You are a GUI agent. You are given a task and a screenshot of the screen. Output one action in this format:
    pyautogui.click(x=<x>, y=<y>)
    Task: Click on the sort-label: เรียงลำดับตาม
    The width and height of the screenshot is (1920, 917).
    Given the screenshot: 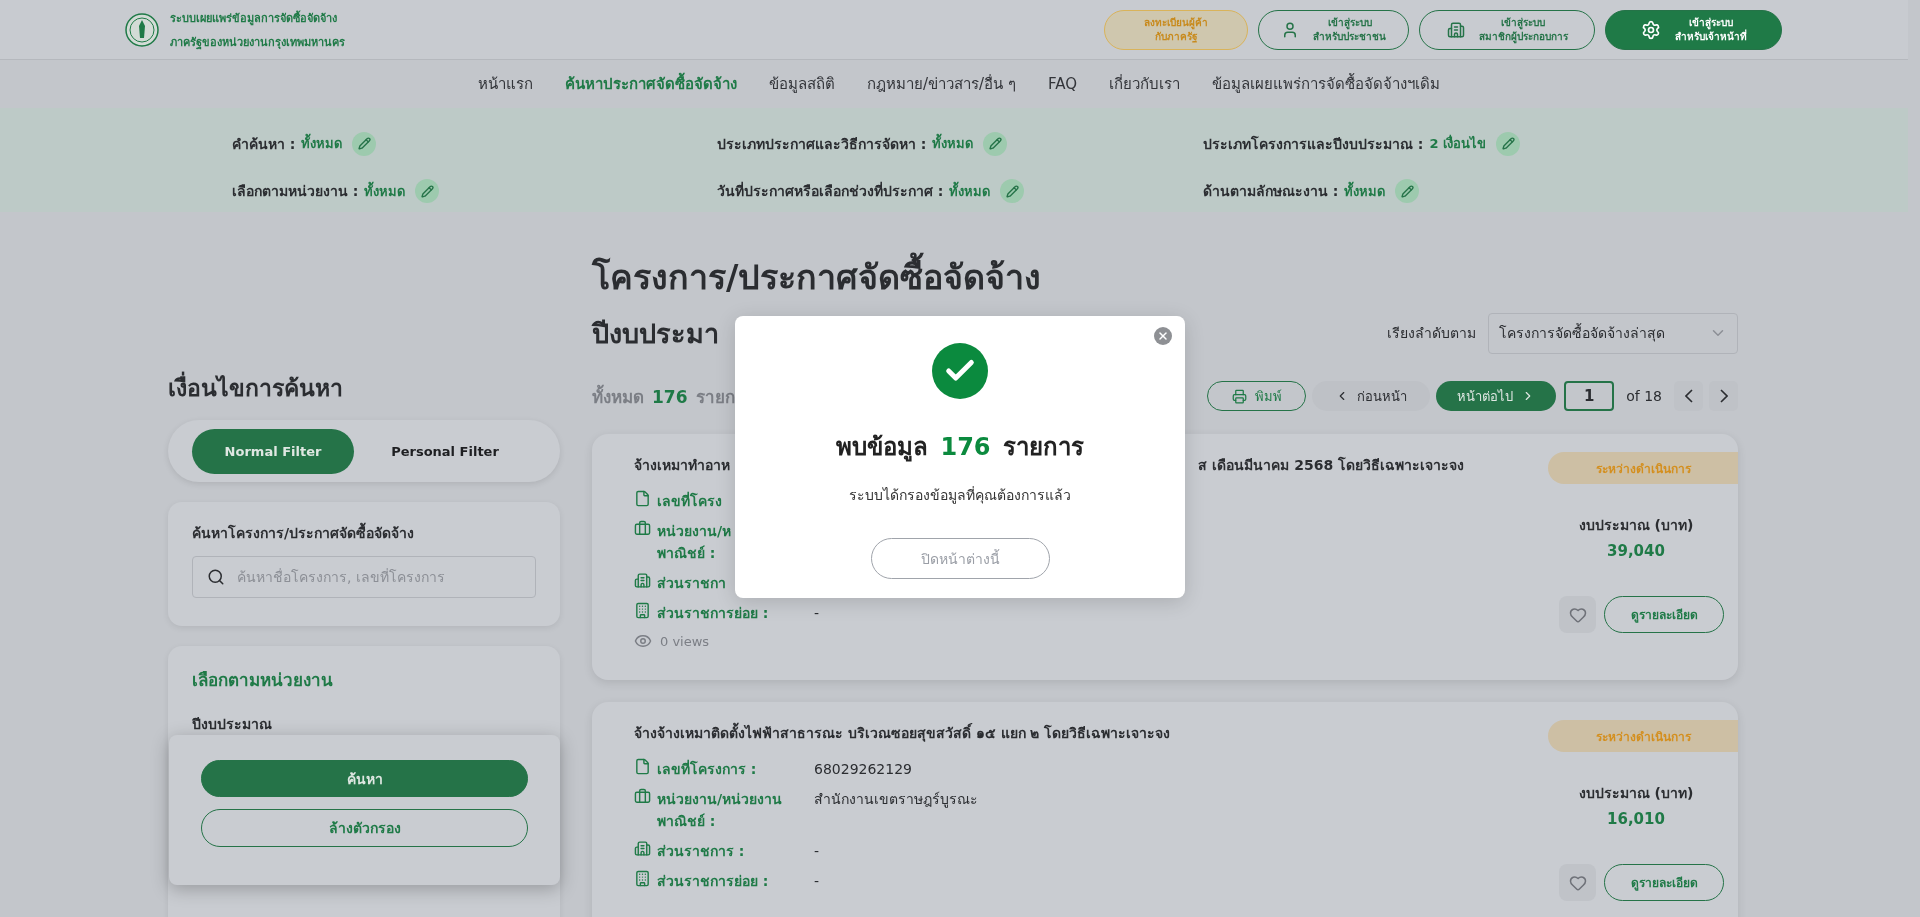 What is the action you would take?
    pyautogui.click(x=1431, y=333)
    